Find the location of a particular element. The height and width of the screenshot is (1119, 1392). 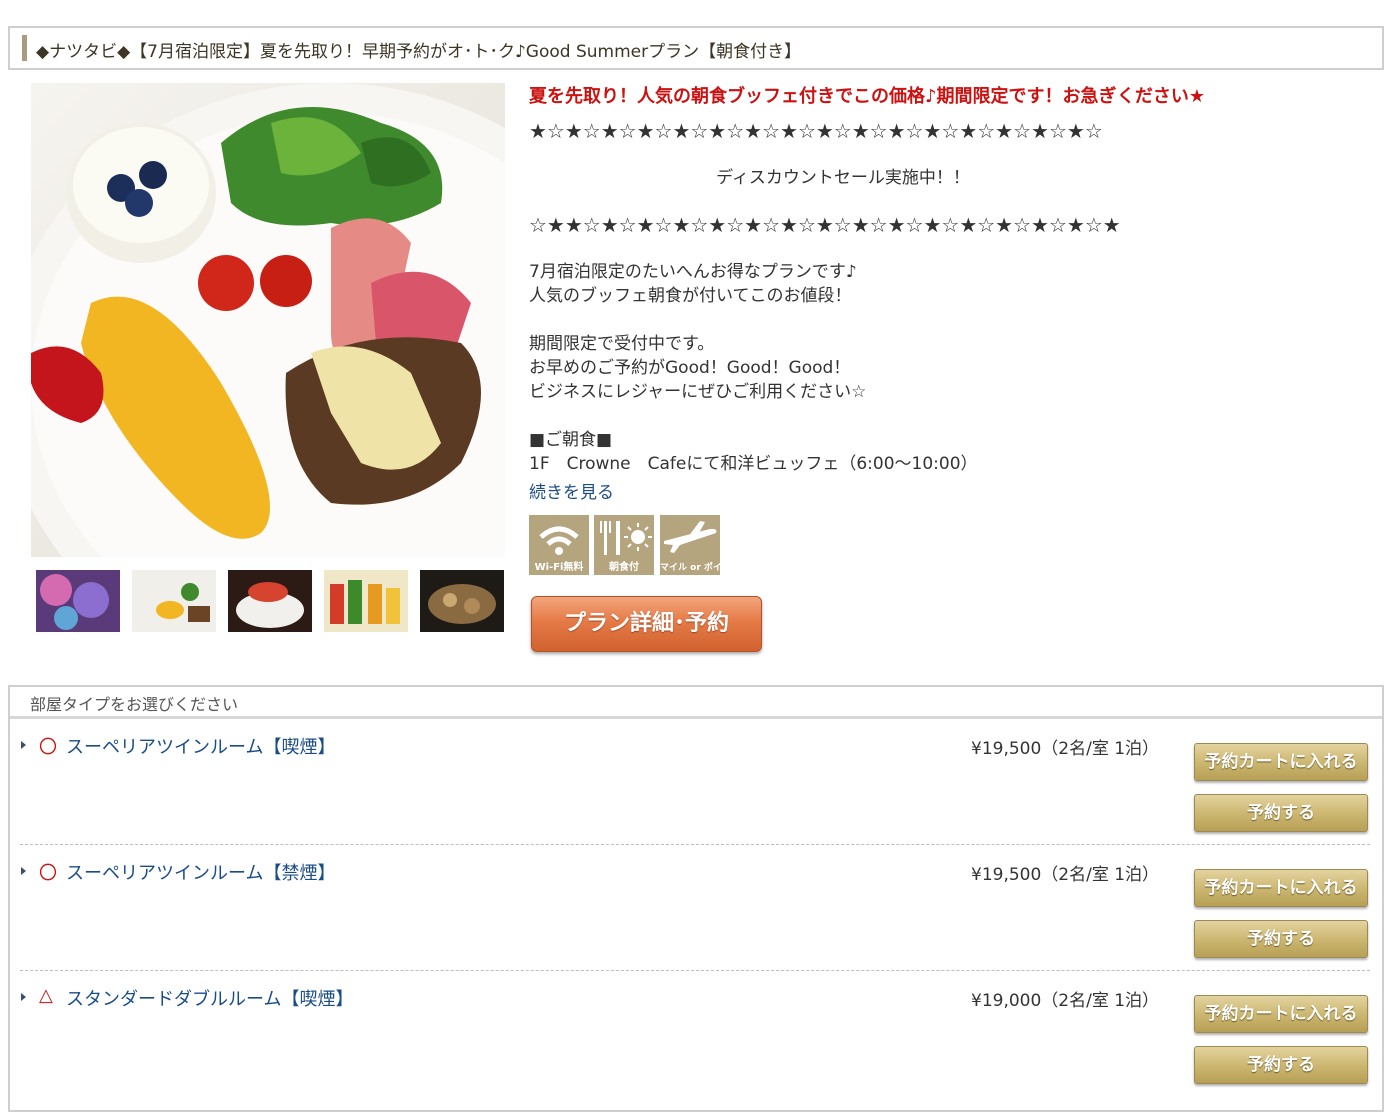

wifi-icon: Wi-Fi無料 is located at coordinates (559, 545).